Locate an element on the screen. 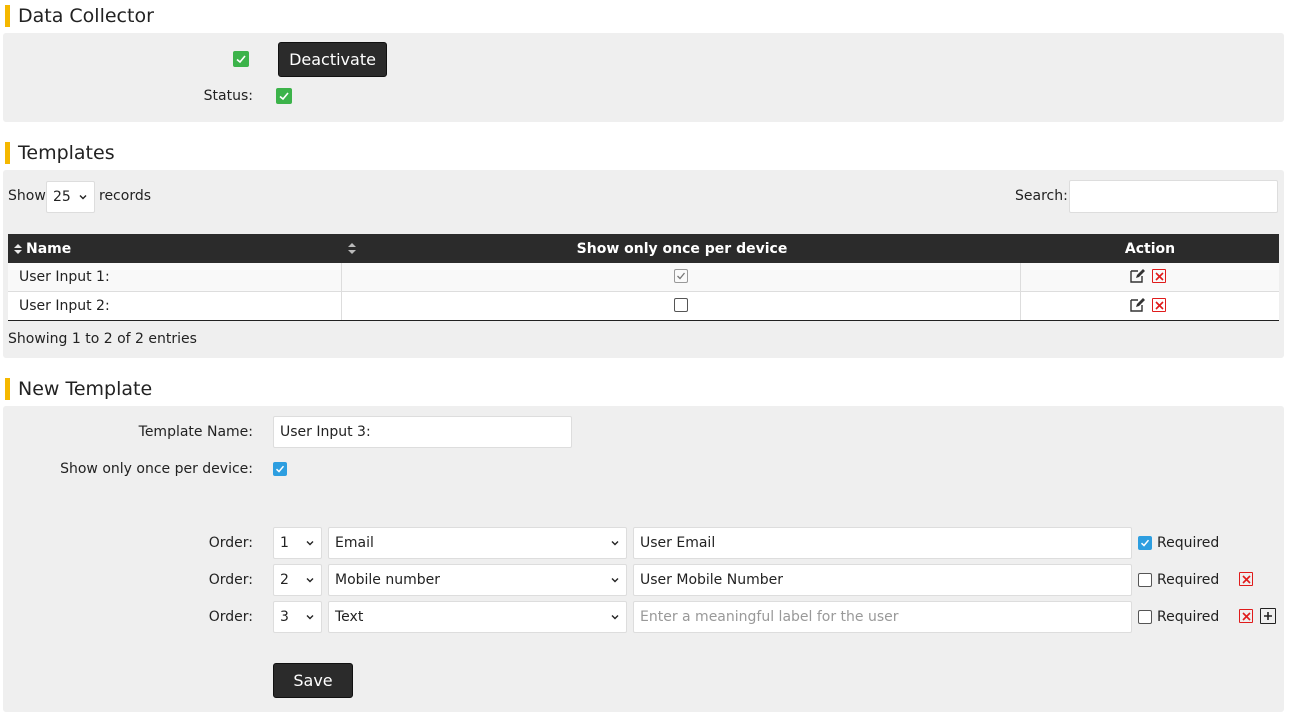 The height and width of the screenshot is (716, 1289). field-type-value: Text is located at coordinates (349, 617).